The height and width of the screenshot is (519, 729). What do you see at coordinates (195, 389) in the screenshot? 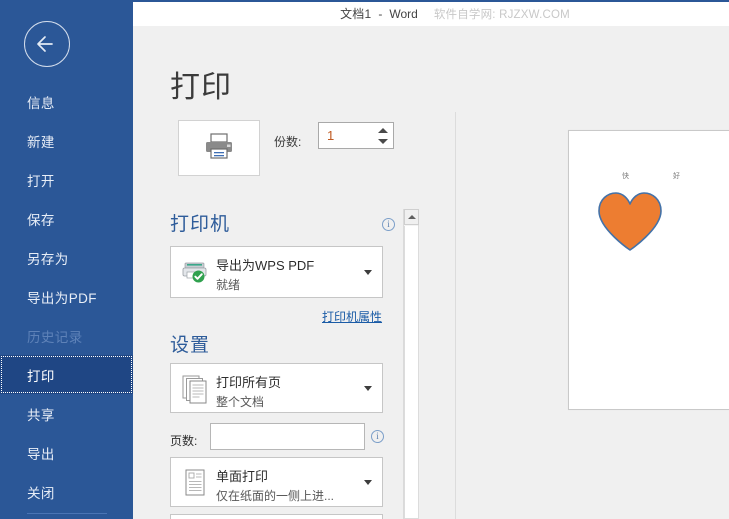
I see `pages-stack-icon` at bounding box center [195, 389].